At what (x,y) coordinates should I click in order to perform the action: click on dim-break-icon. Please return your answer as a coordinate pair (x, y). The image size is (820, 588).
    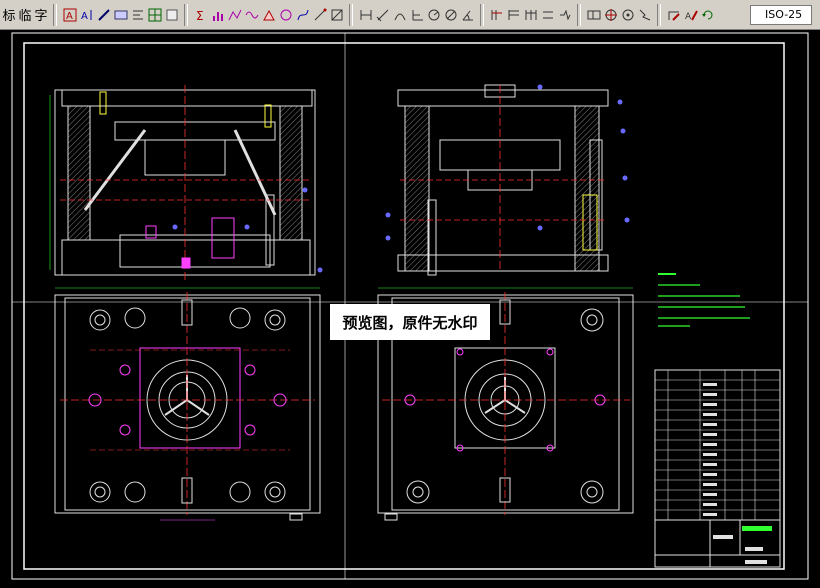
    Looking at the image, I should click on (564, 15).